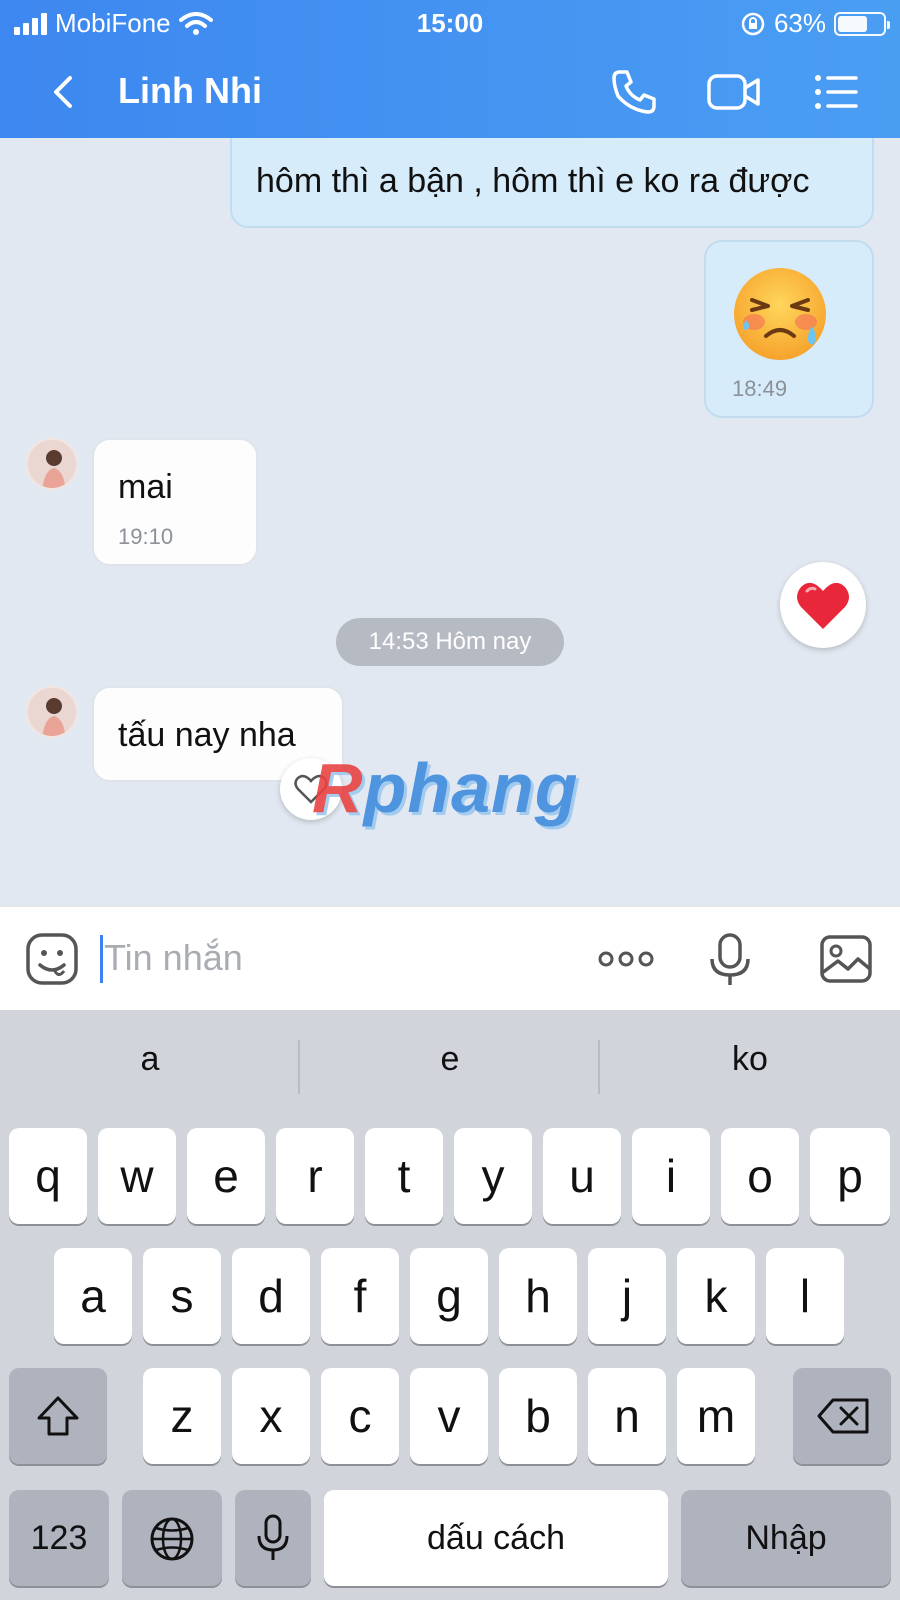 This screenshot has height=1600, width=900. What do you see at coordinates (760, 1176) in the screenshot?
I see `key: o` at bounding box center [760, 1176].